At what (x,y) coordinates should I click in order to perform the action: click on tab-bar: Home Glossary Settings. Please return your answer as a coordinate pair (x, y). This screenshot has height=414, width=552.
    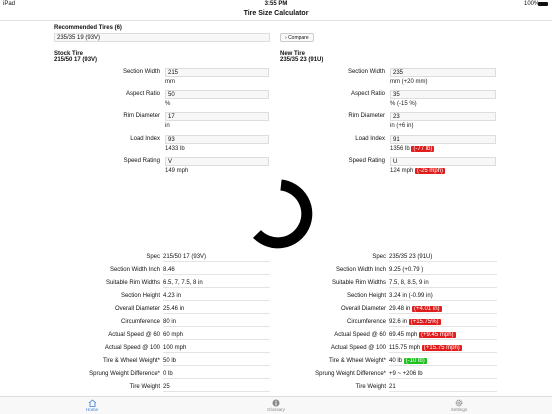
    Looking at the image, I should click on (276, 405).